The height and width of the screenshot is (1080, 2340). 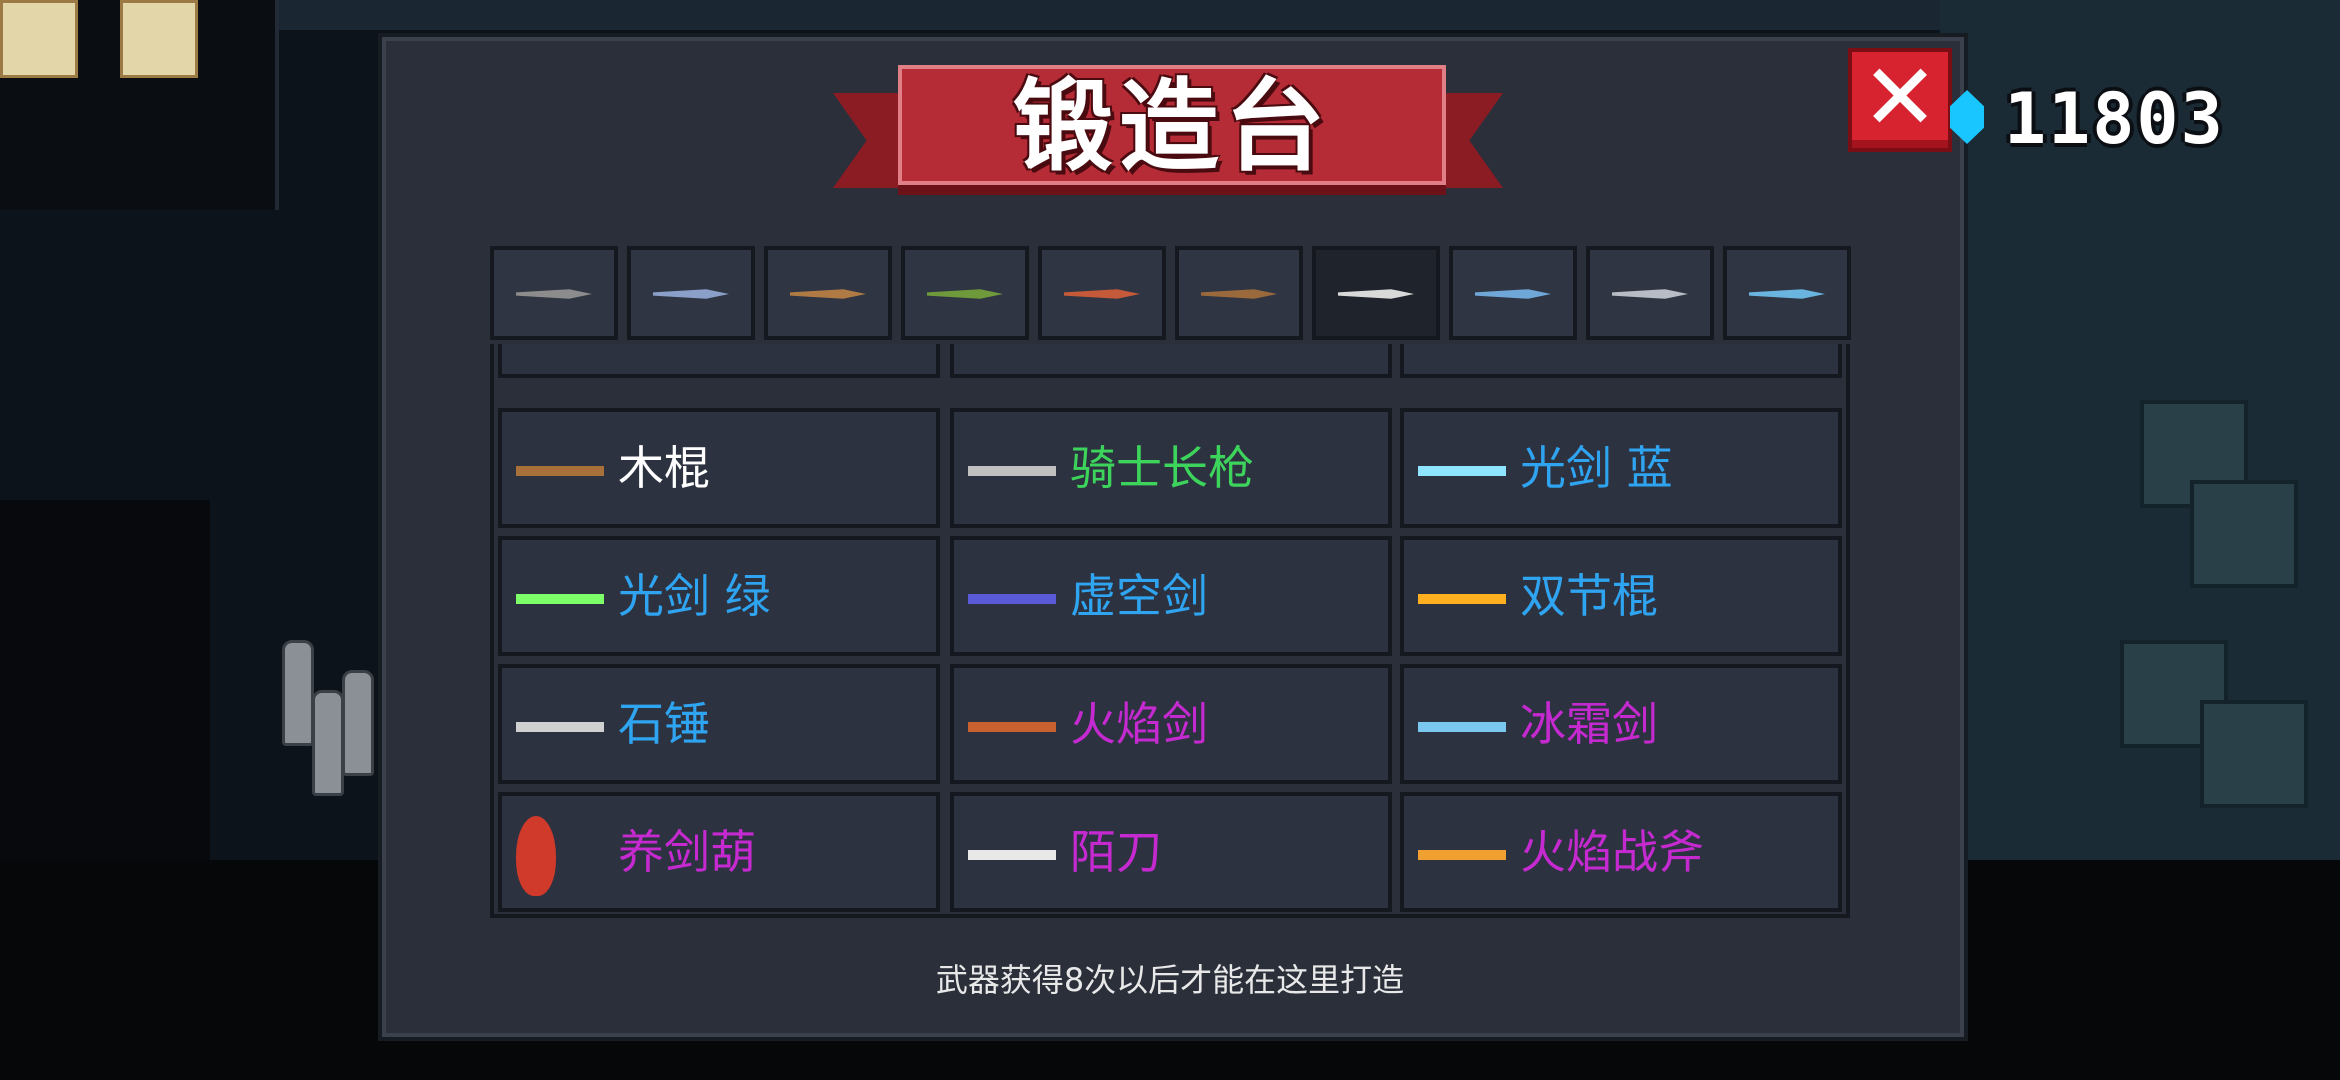 I want to click on title-banner: 锻造台, so click(x=1168, y=140).